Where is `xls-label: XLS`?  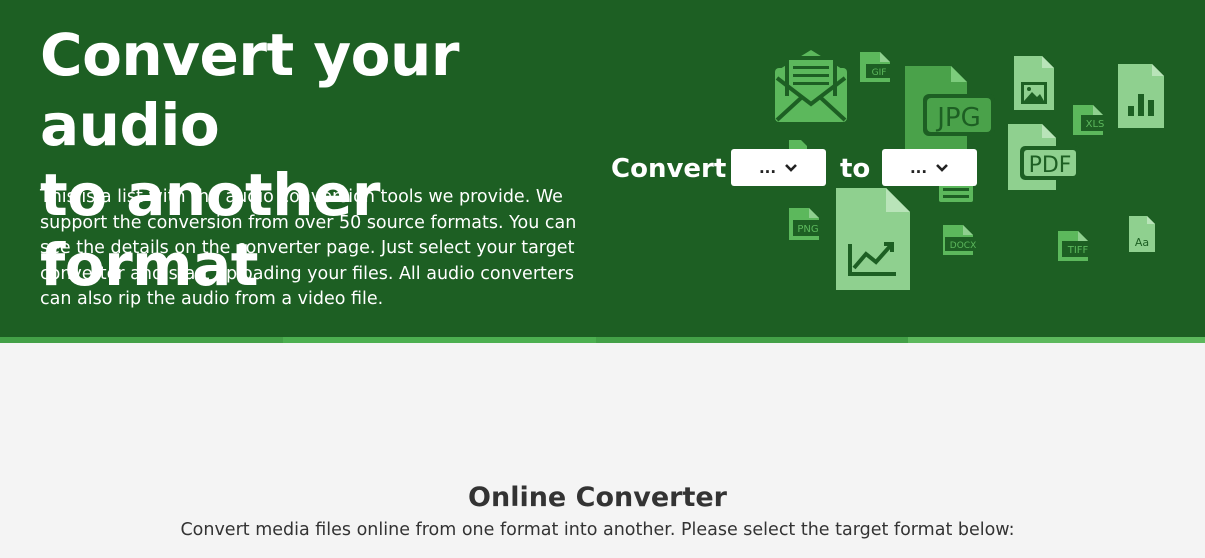
xls-label: XLS is located at coordinates (1095, 124).